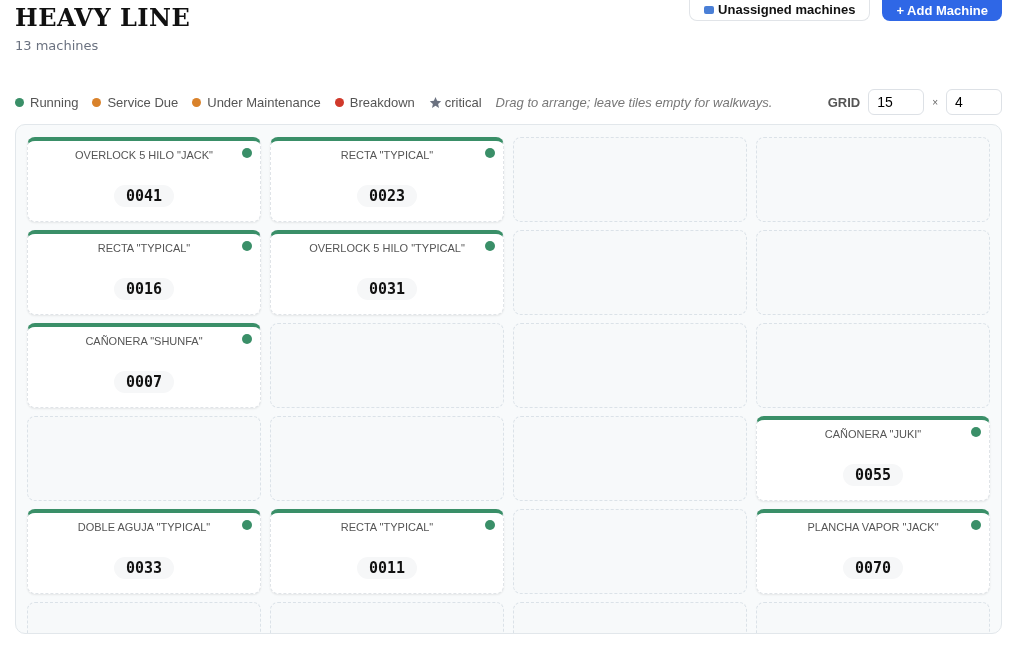 Image resolution: width=1024 pixels, height=655 pixels. Describe the element at coordinates (873, 458) in the screenshot. I see `machine-tile: CAÑONERA "JUKI" 0055` at that location.